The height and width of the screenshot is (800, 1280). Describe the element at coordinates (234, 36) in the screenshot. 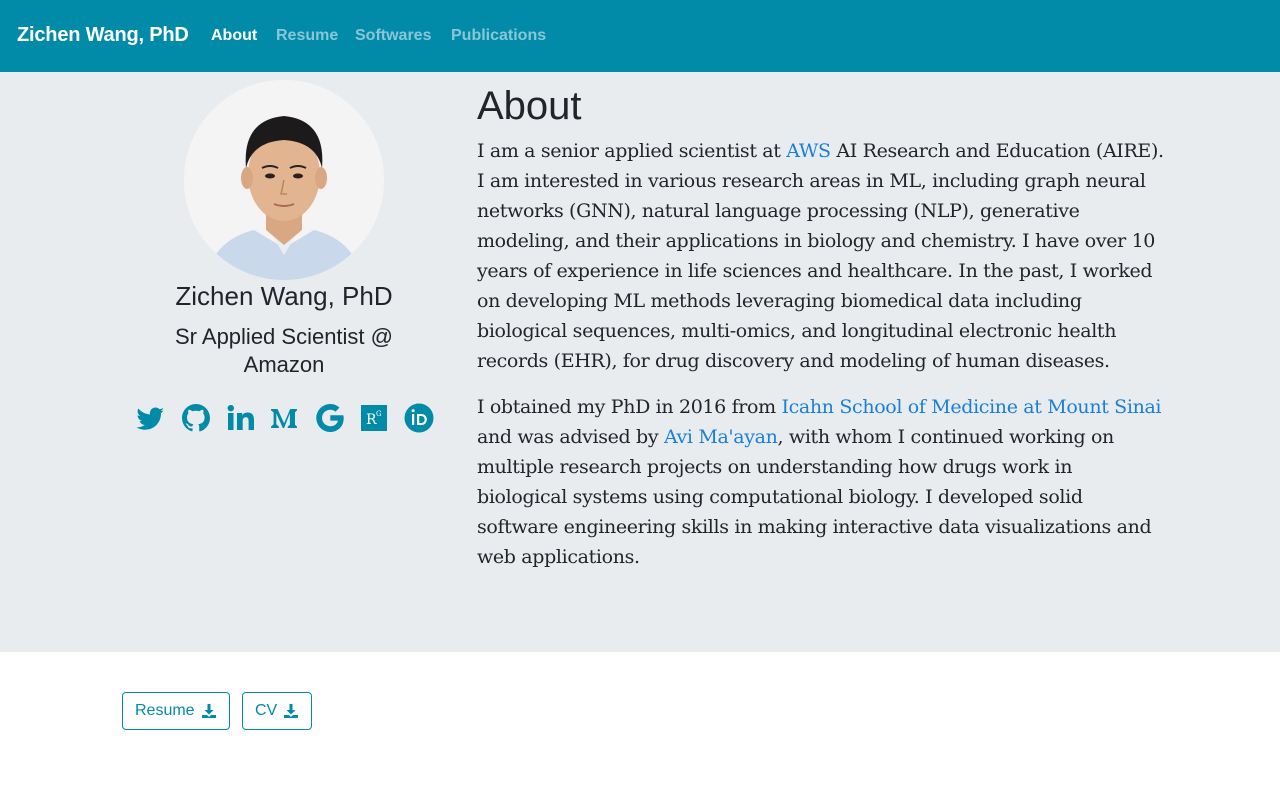

I see `nav-about: About` at that location.